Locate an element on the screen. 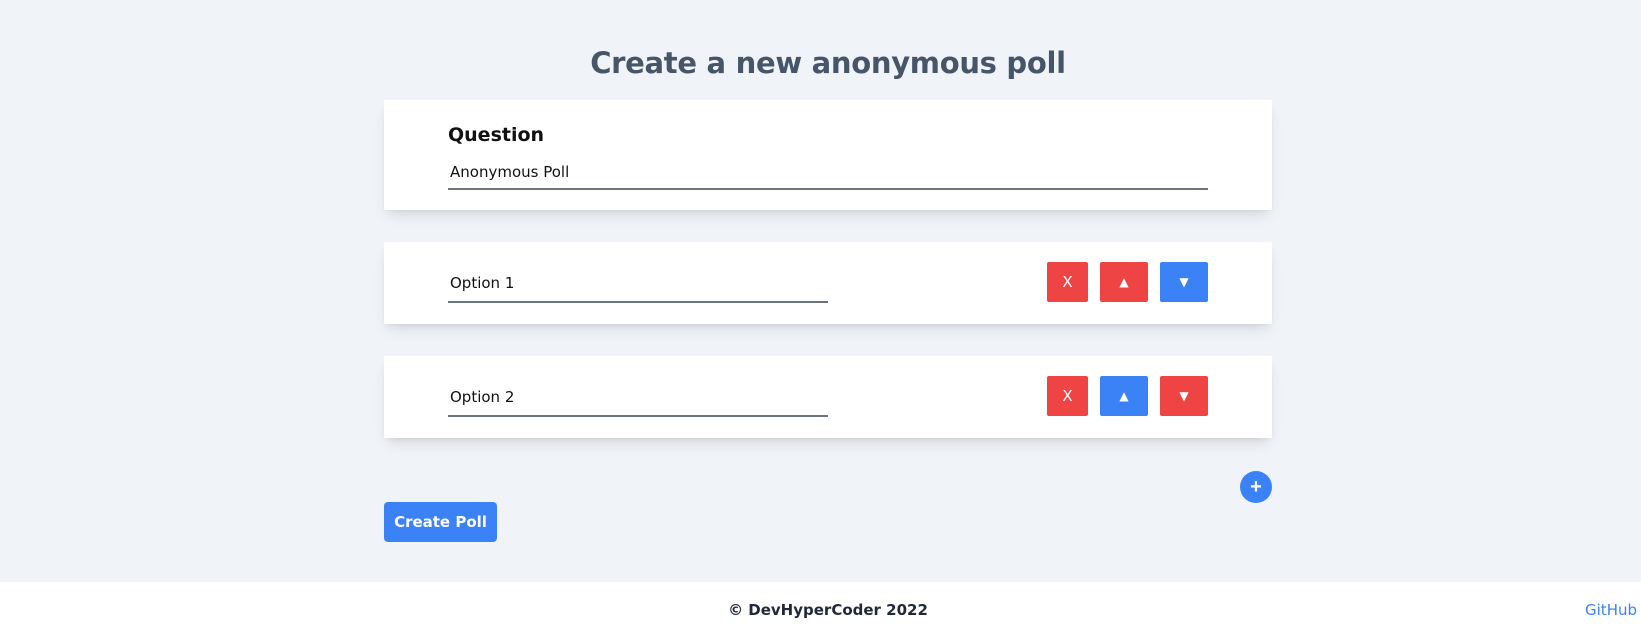 This screenshot has height=638, width=1641. add-option-button: + is located at coordinates (1256, 487).